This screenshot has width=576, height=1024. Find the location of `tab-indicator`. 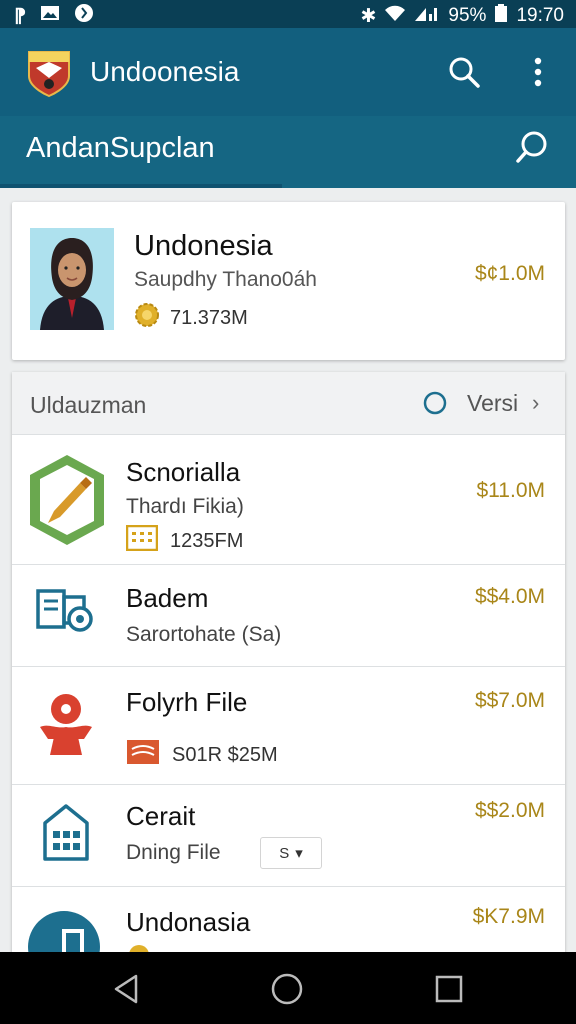

tab-indicator is located at coordinates (141, 186).